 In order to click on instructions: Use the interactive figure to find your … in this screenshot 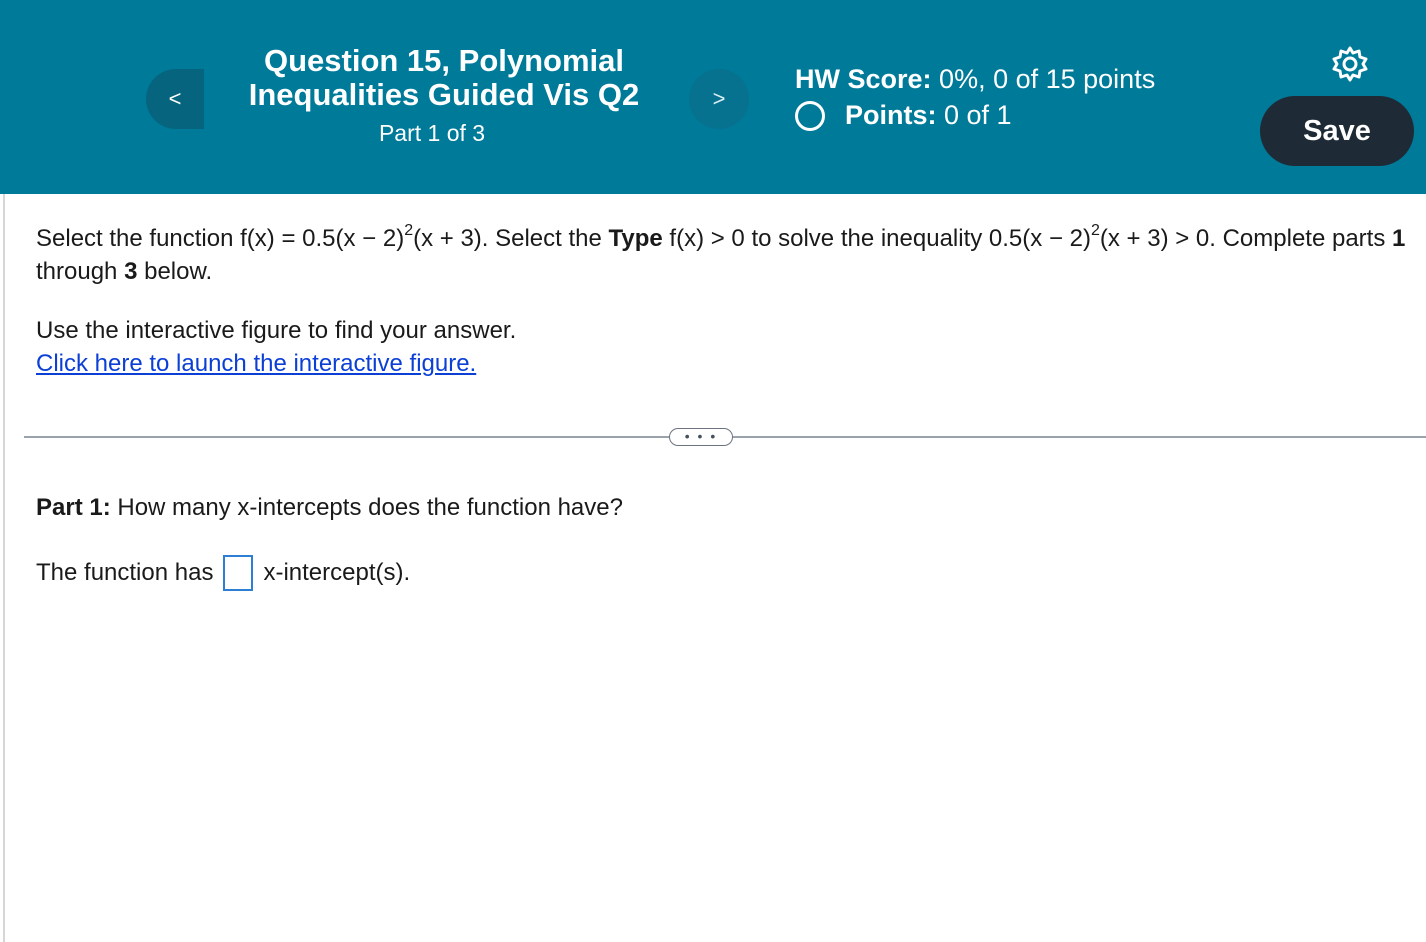, I will do `click(276, 347)`.